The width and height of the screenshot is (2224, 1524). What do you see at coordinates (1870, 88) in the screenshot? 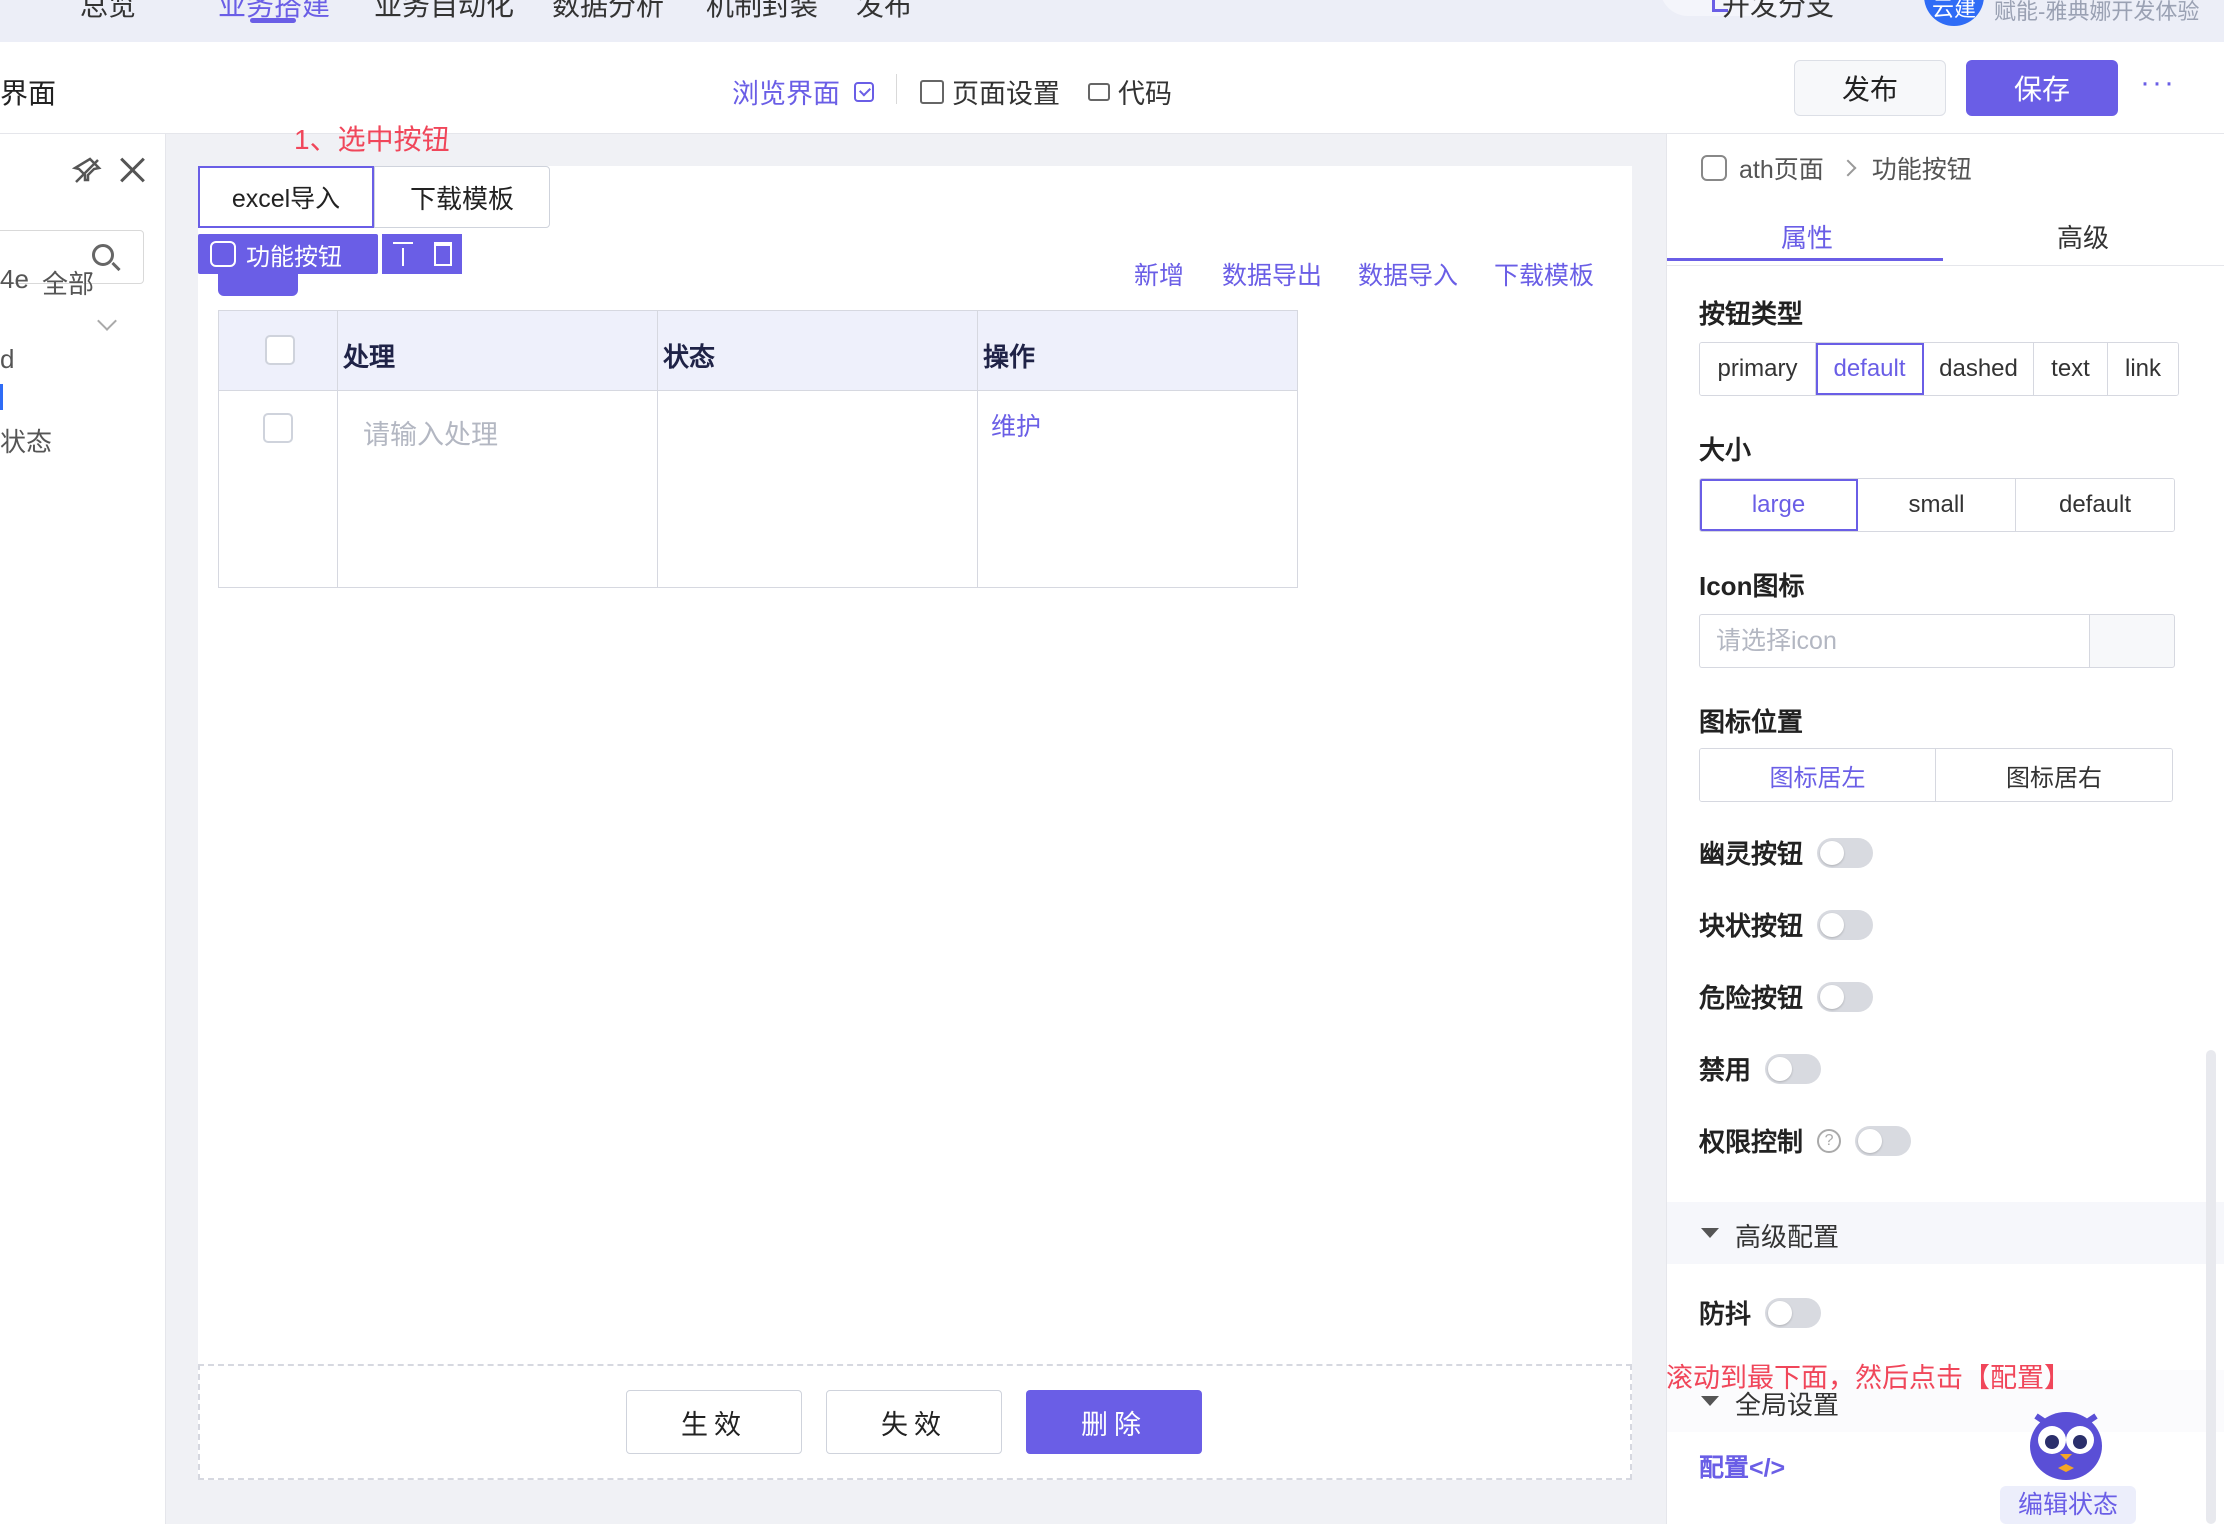
I see `publish-button: 发布` at bounding box center [1870, 88].